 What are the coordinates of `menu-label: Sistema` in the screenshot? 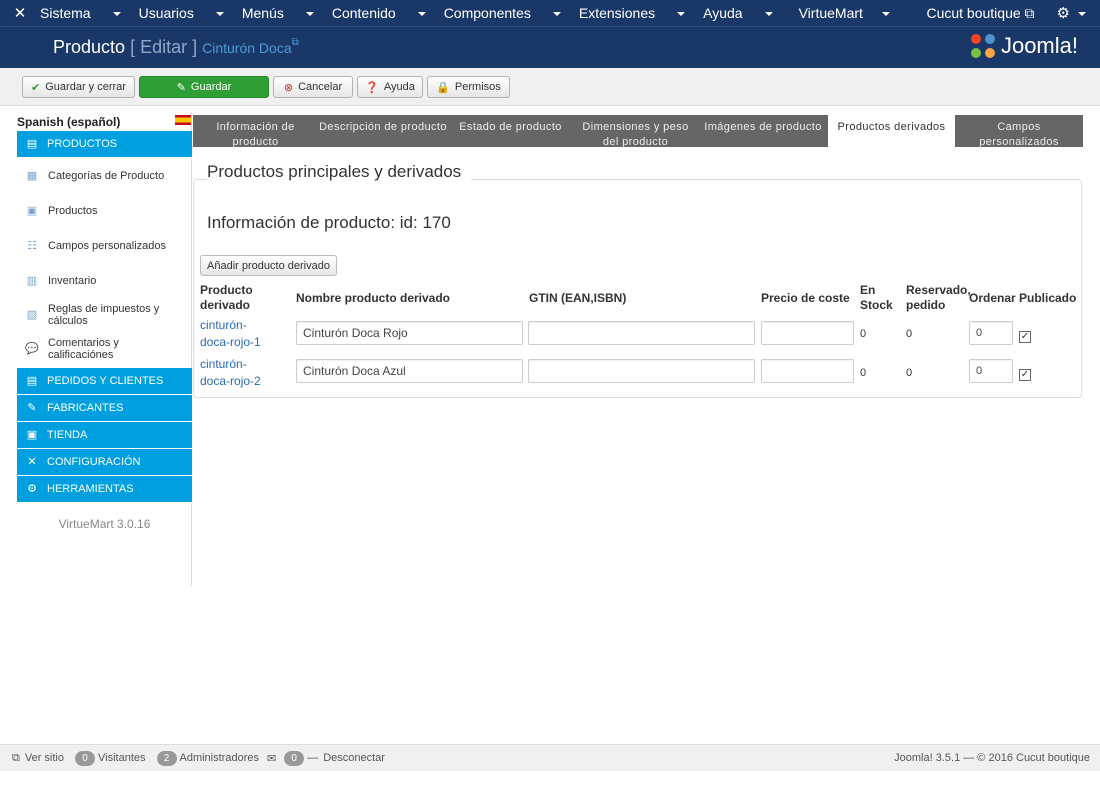 It's located at (65, 13).